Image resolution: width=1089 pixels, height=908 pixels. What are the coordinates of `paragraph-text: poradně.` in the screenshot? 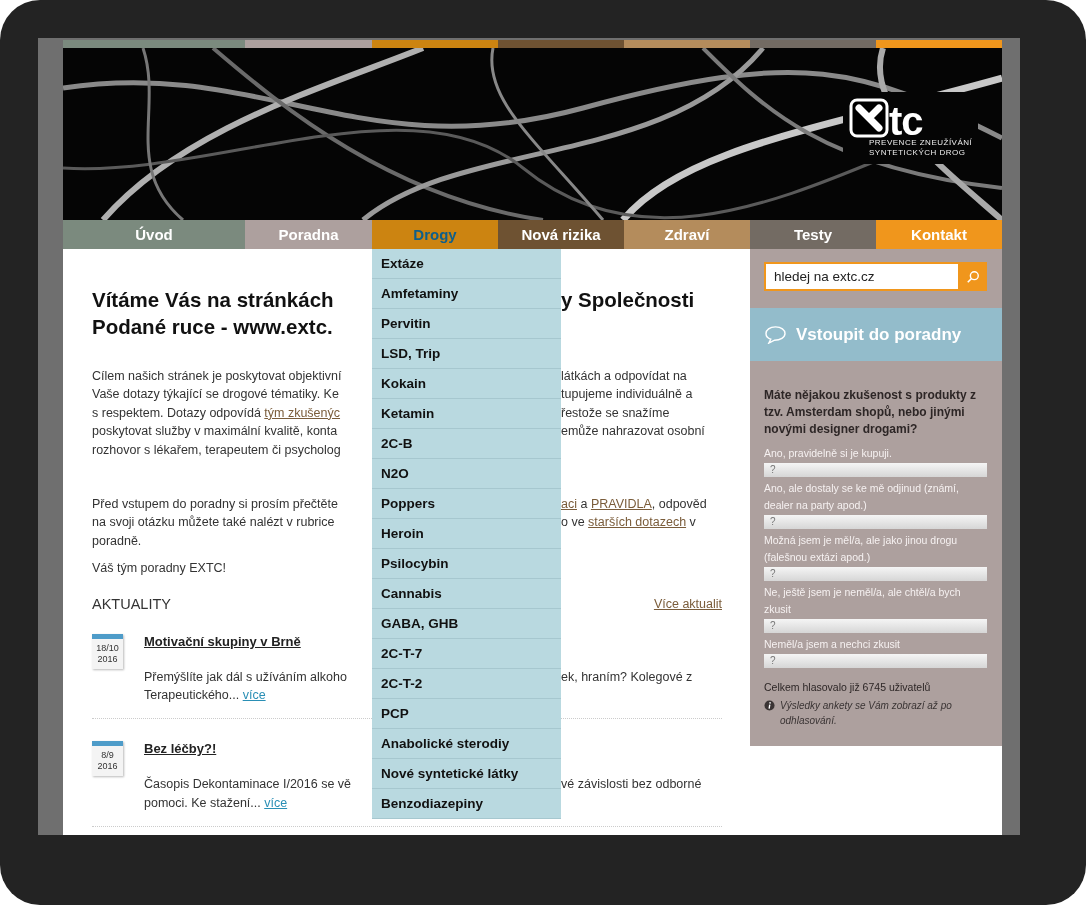 It's located at (117, 540).